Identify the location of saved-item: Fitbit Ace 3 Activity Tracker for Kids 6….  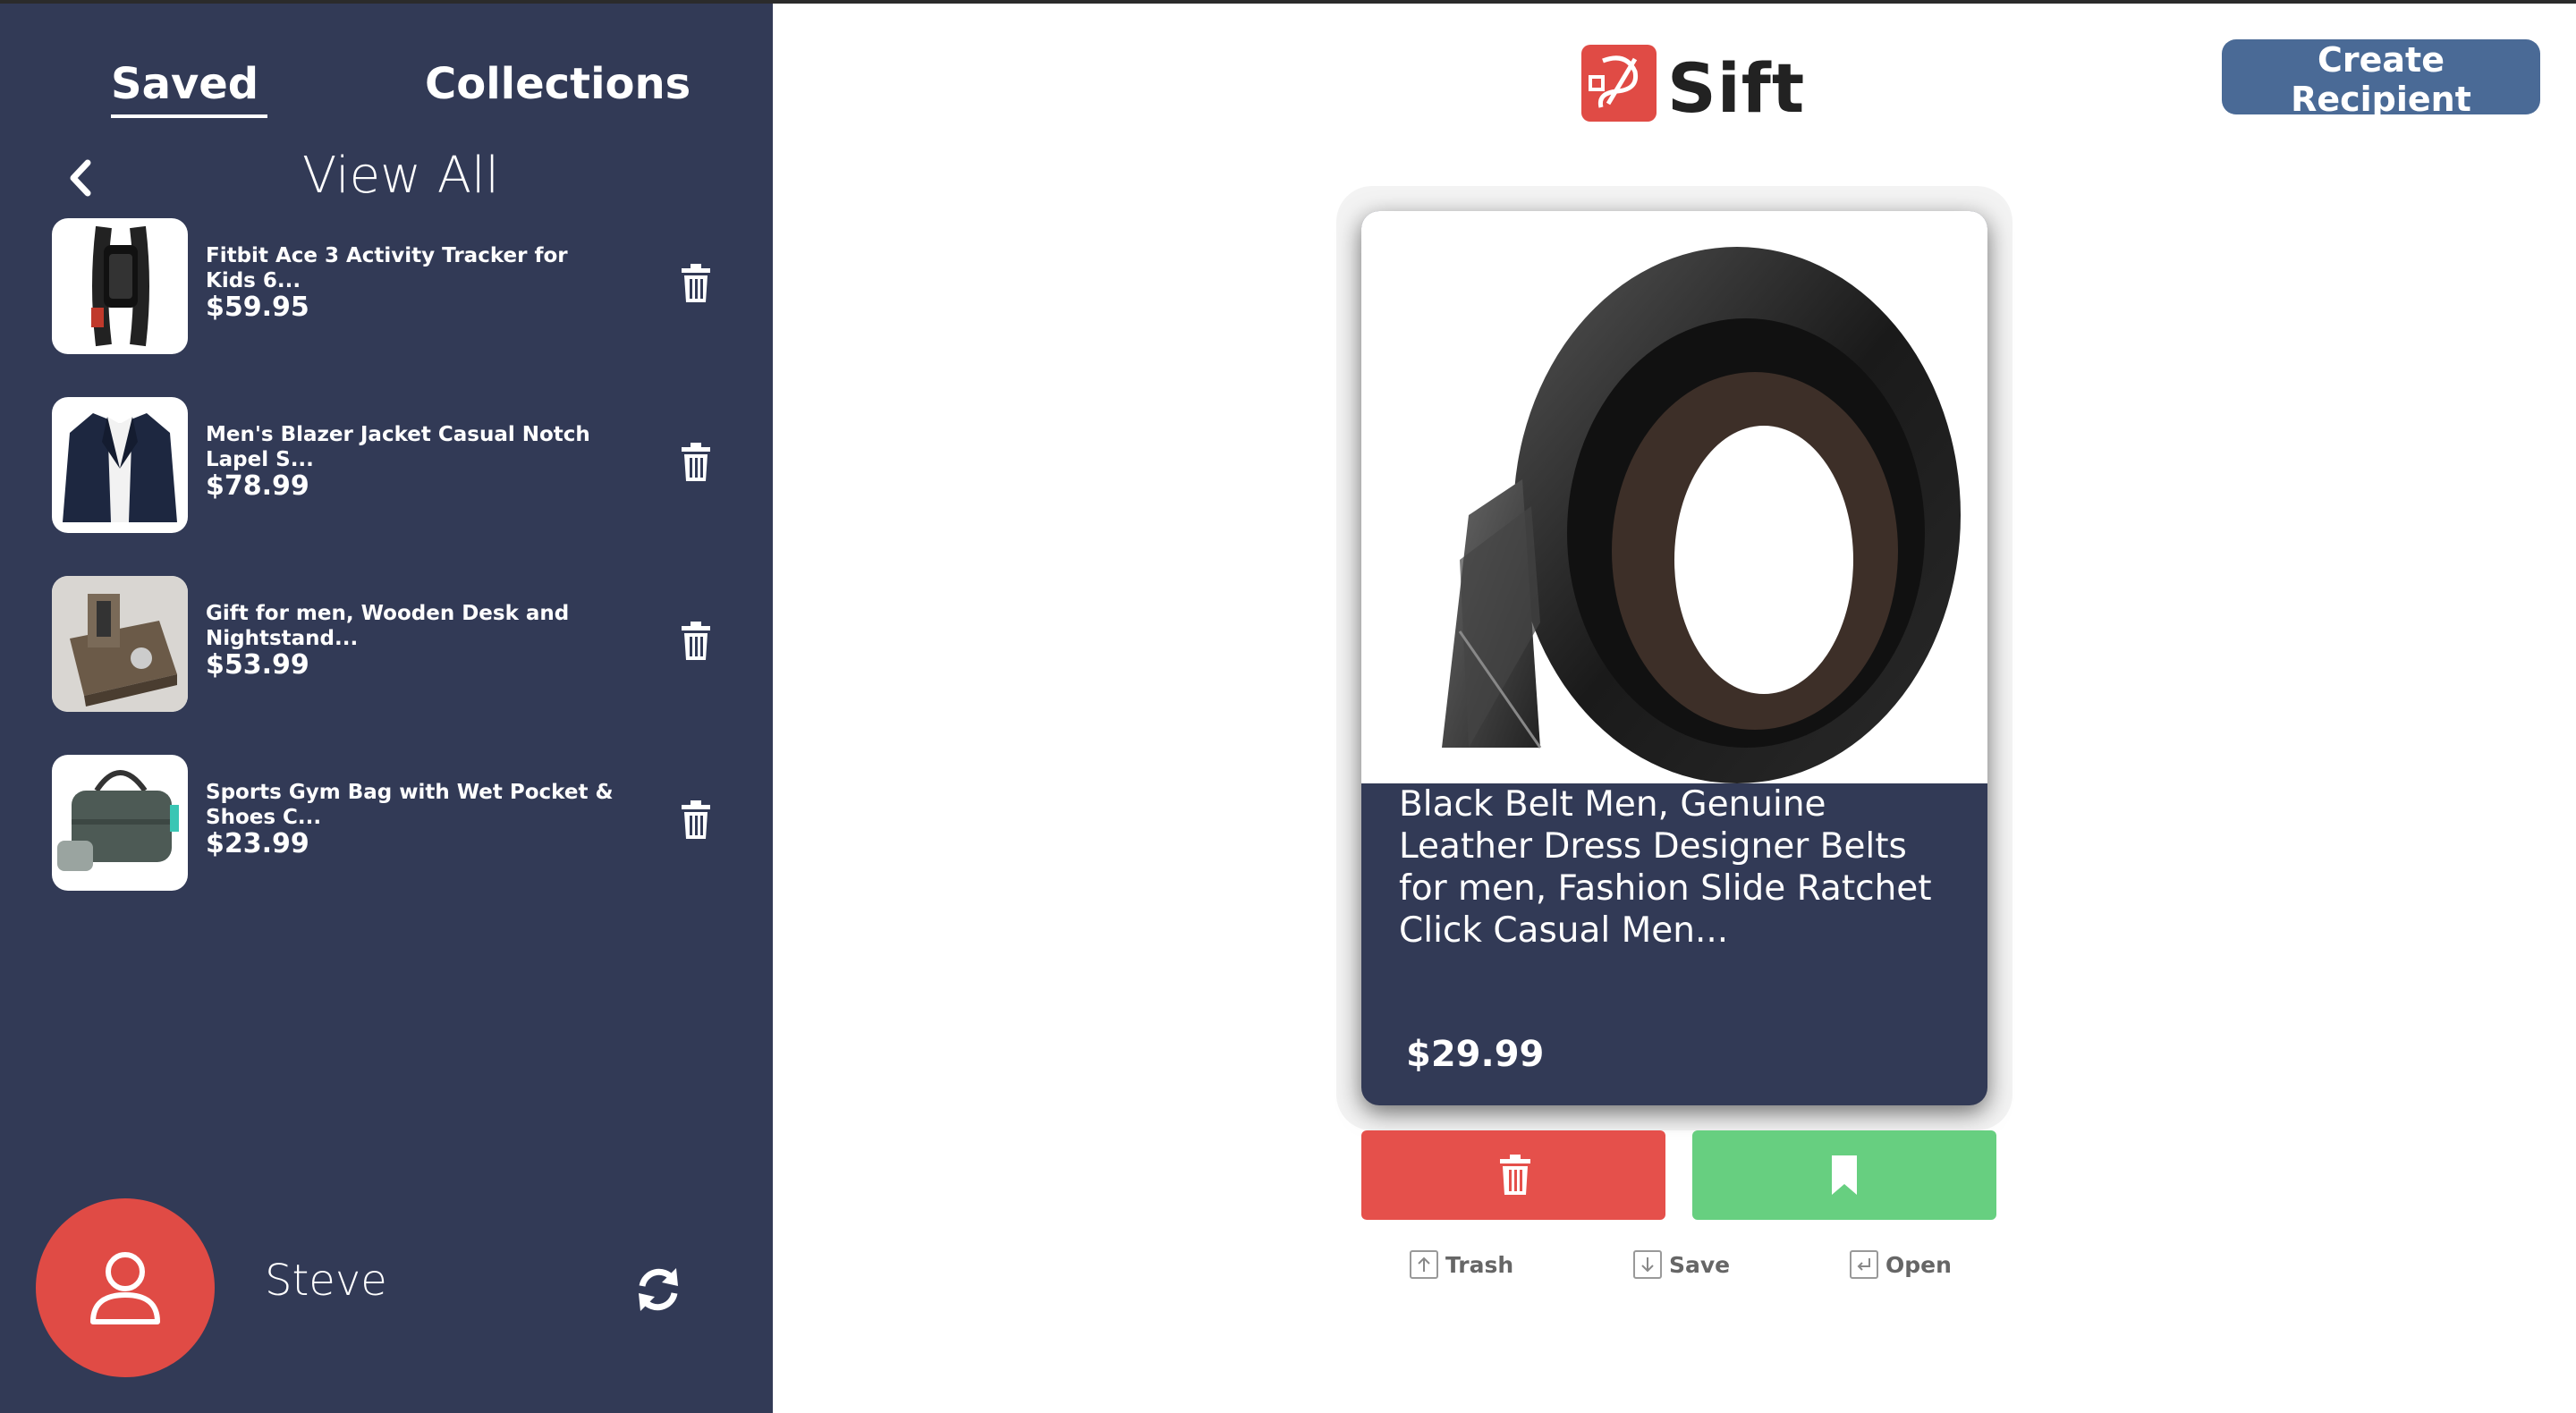
(392, 286).